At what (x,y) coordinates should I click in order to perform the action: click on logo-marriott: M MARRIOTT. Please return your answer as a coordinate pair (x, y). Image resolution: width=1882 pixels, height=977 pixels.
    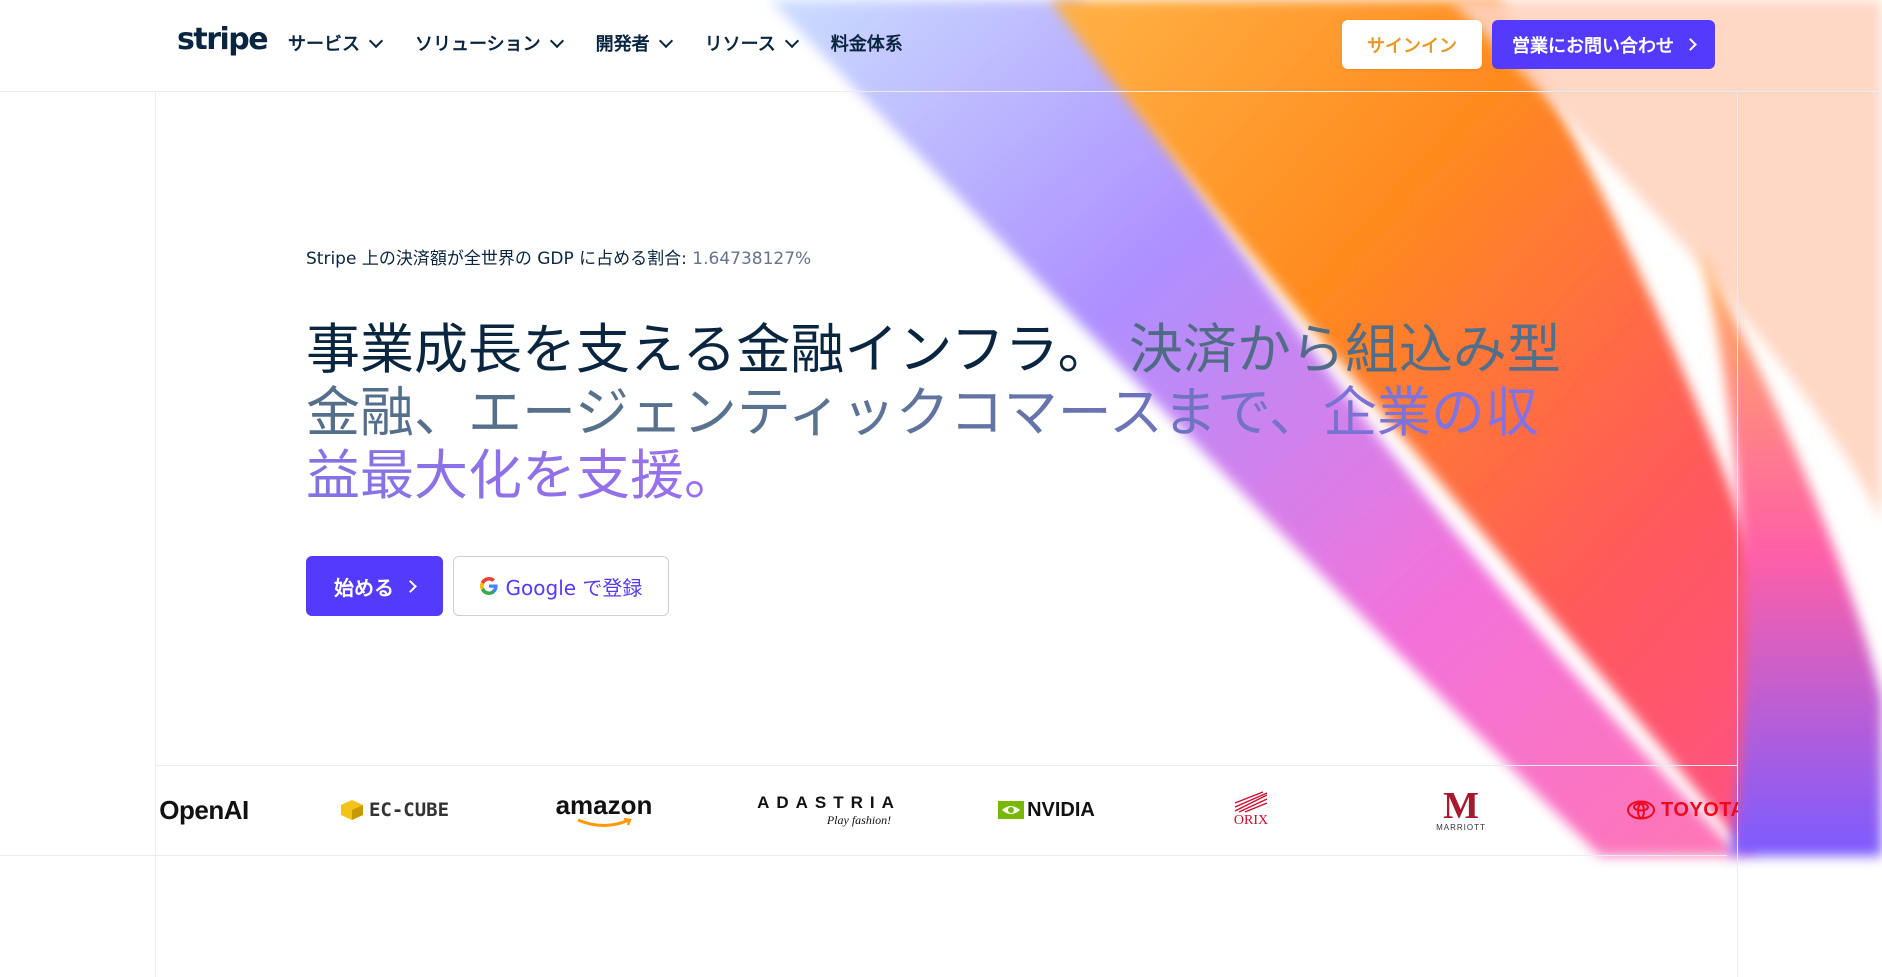
    Looking at the image, I should click on (1461, 808).